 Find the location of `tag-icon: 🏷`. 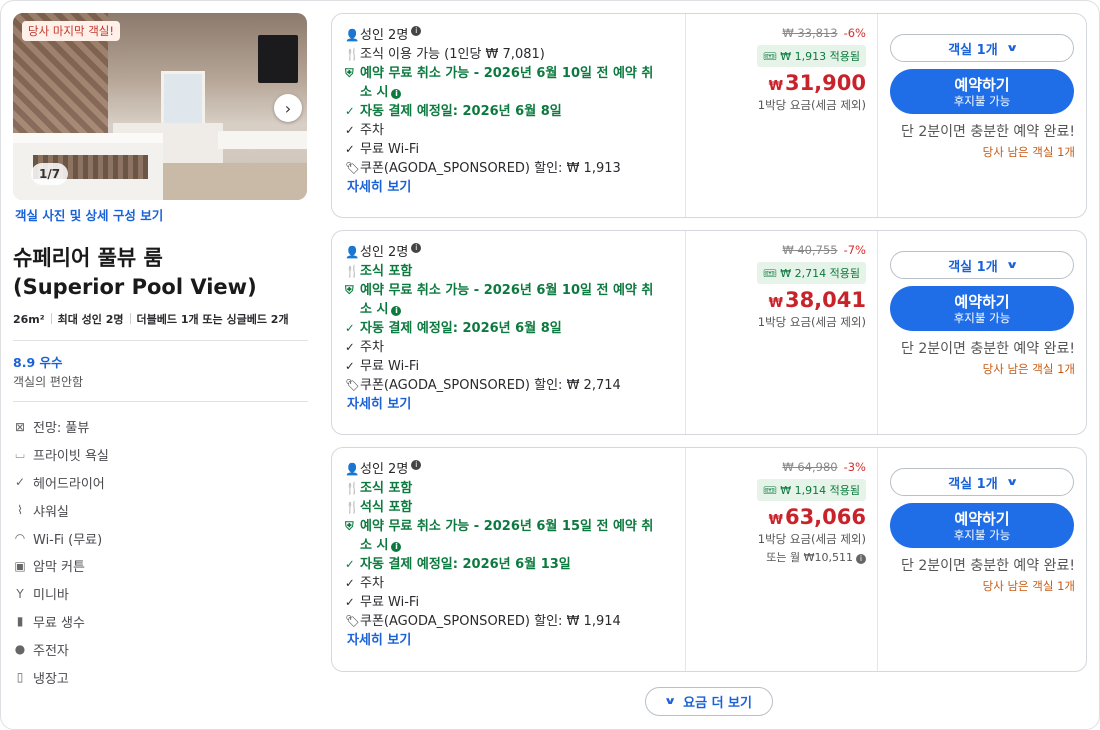

tag-icon: 🏷 is located at coordinates (352, 621).